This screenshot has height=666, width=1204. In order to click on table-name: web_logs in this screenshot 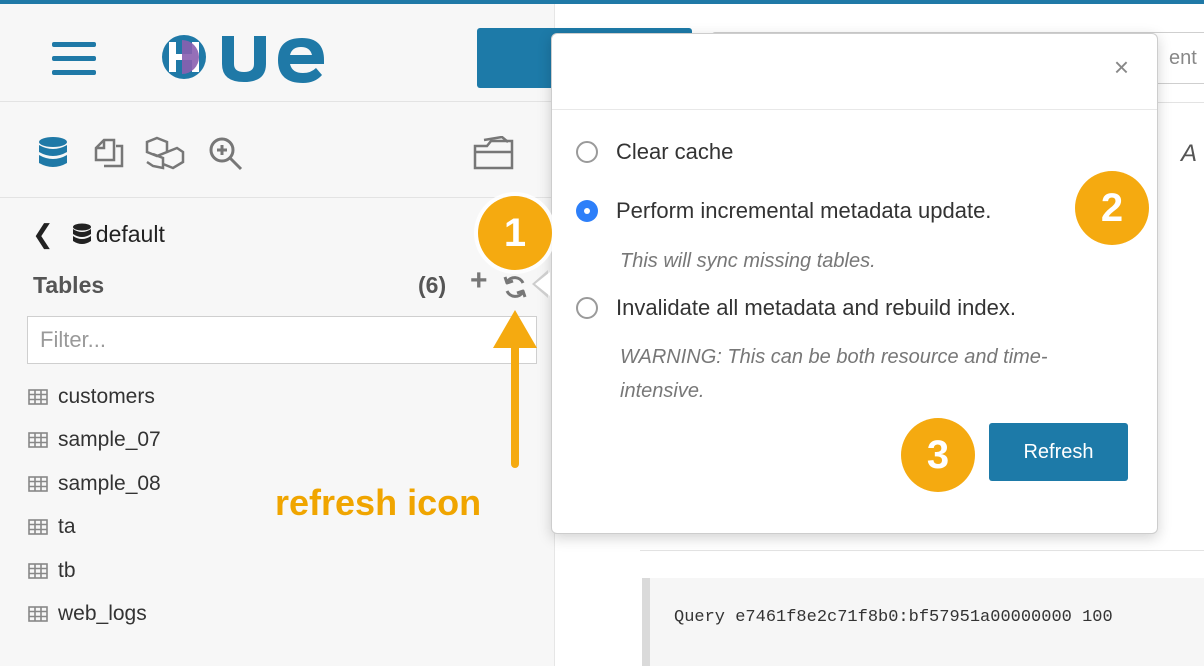, I will do `click(102, 614)`.